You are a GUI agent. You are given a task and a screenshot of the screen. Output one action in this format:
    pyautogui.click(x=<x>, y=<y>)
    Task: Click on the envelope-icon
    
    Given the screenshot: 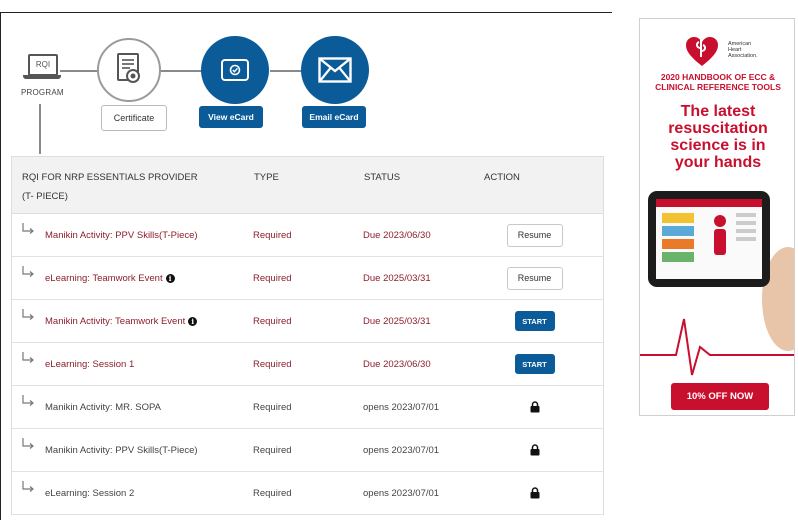 What is the action you would take?
    pyautogui.click(x=335, y=70)
    